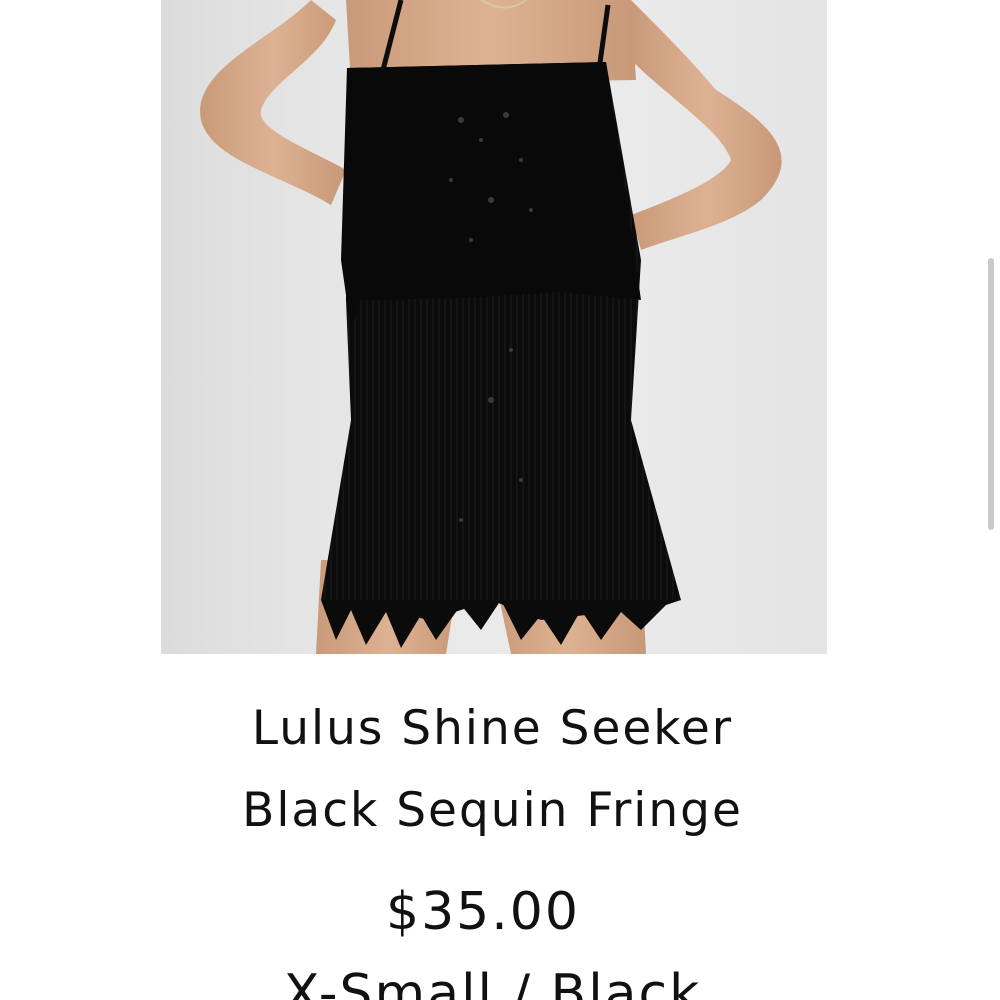 This screenshot has width=1000, height=1000. I want to click on product-title-line-2: Black Sequin Fringe, so click(492, 810).